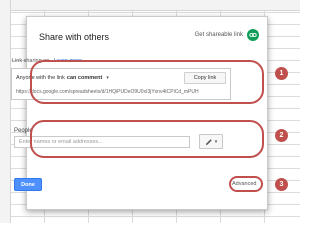 The width and height of the screenshot is (320, 240). What do you see at coordinates (281, 135) in the screenshot?
I see `callout-badge-2: 2` at bounding box center [281, 135].